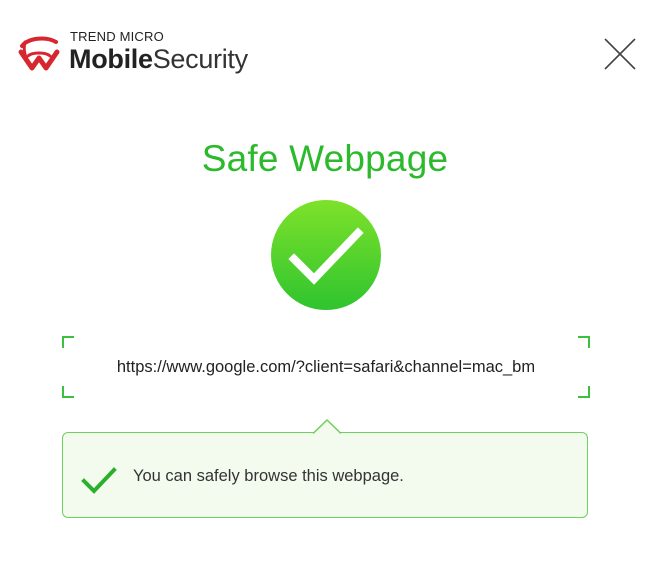 The height and width of the screenshot is (578, 650). I want to click on corner-bracket-top-left, so click(68, 342).